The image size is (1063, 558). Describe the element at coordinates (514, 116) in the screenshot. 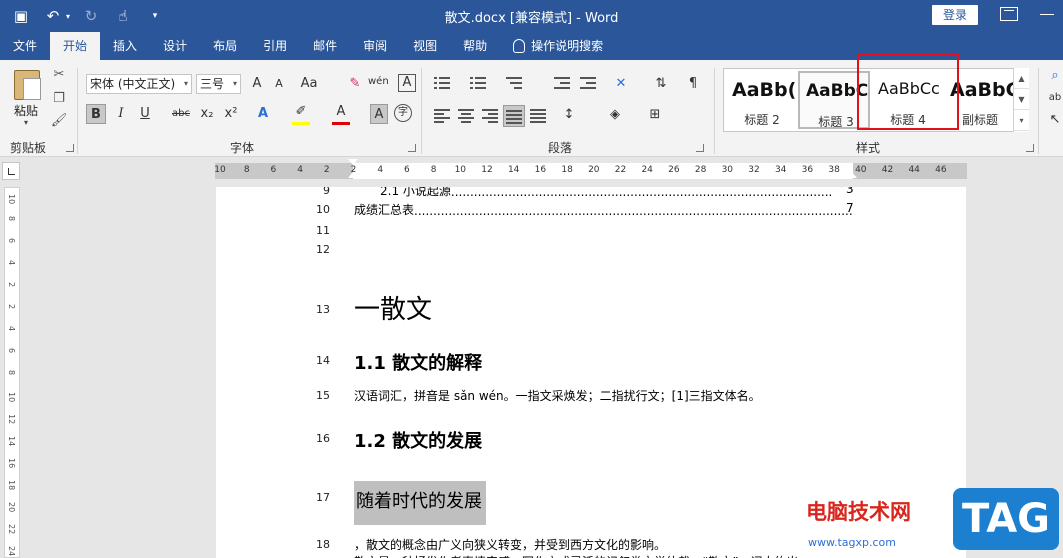

I see `justify-button` at that location.